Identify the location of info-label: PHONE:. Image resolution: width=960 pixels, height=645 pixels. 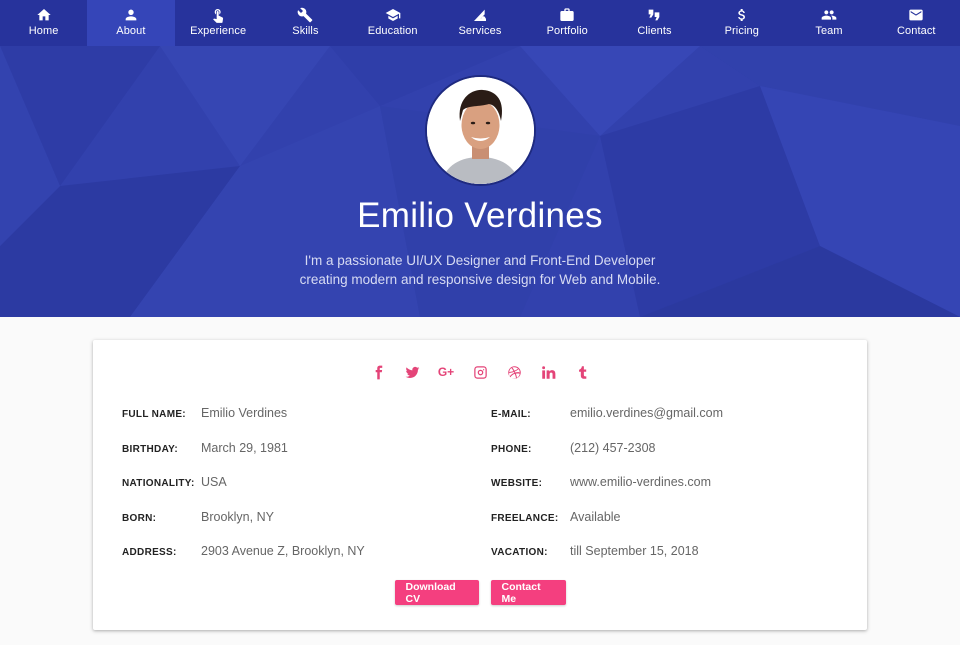
(511, 449).